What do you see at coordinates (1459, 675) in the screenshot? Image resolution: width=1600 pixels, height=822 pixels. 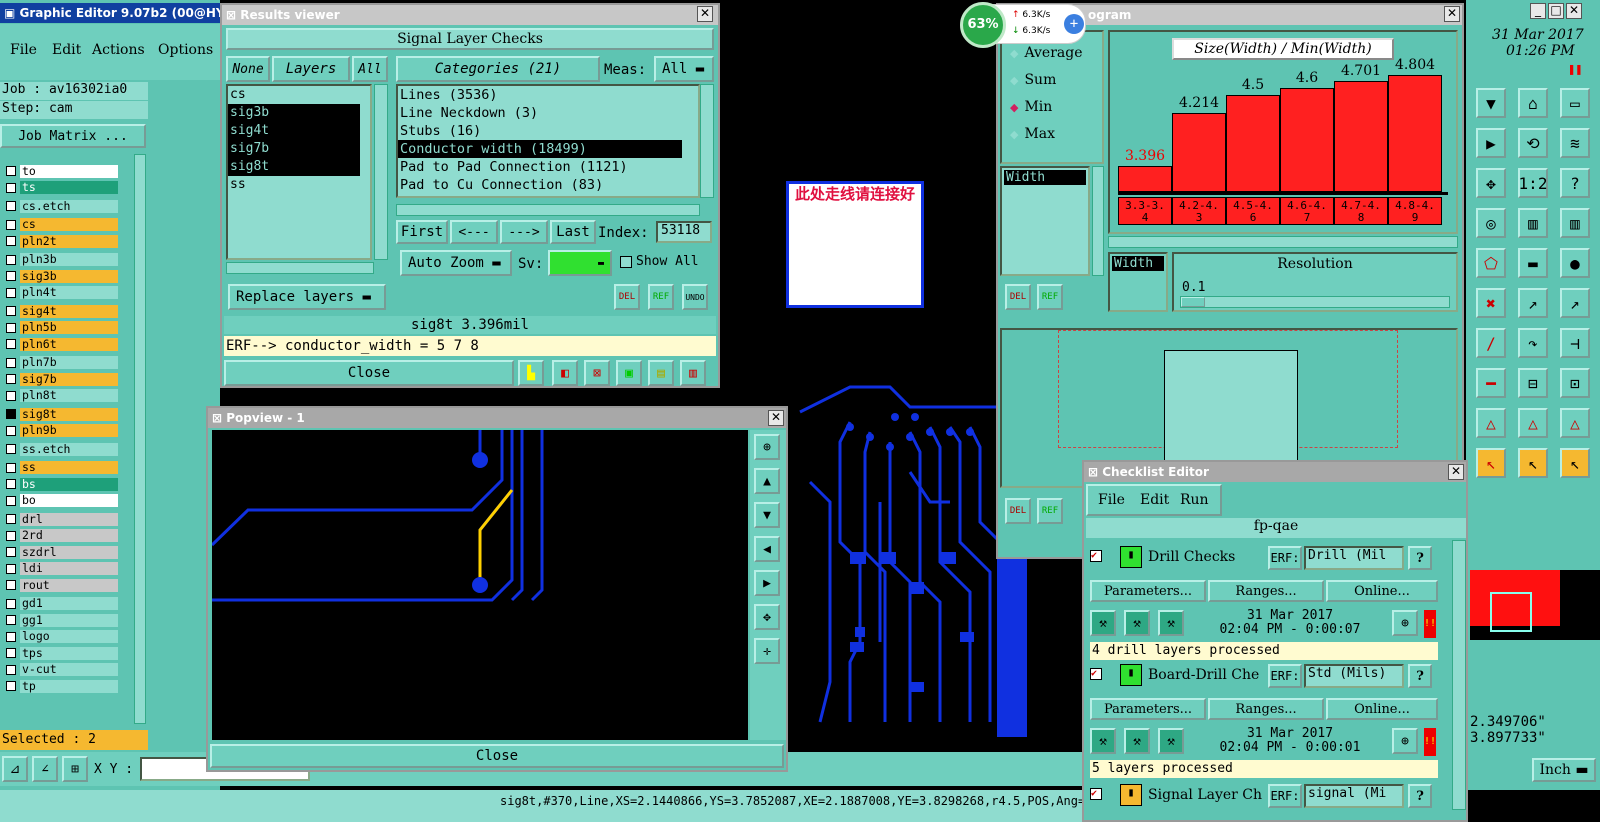 I see `checklist-scrollbar` at bounding box center [1459, 675].